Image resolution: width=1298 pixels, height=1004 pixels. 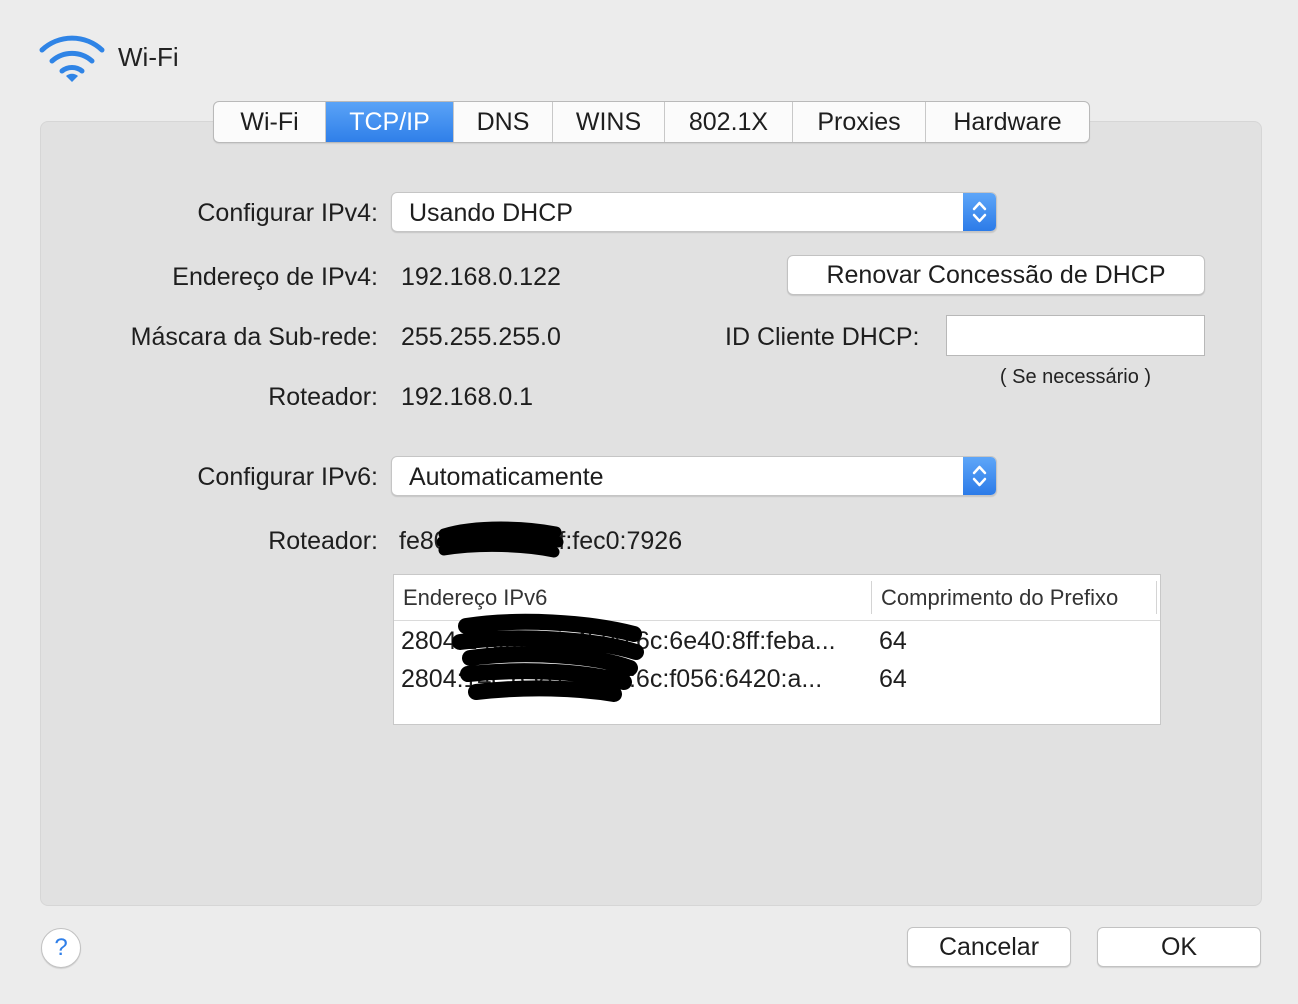 I want to click on ipv6-router-label: Roteador:, so click(x=323, y=541).